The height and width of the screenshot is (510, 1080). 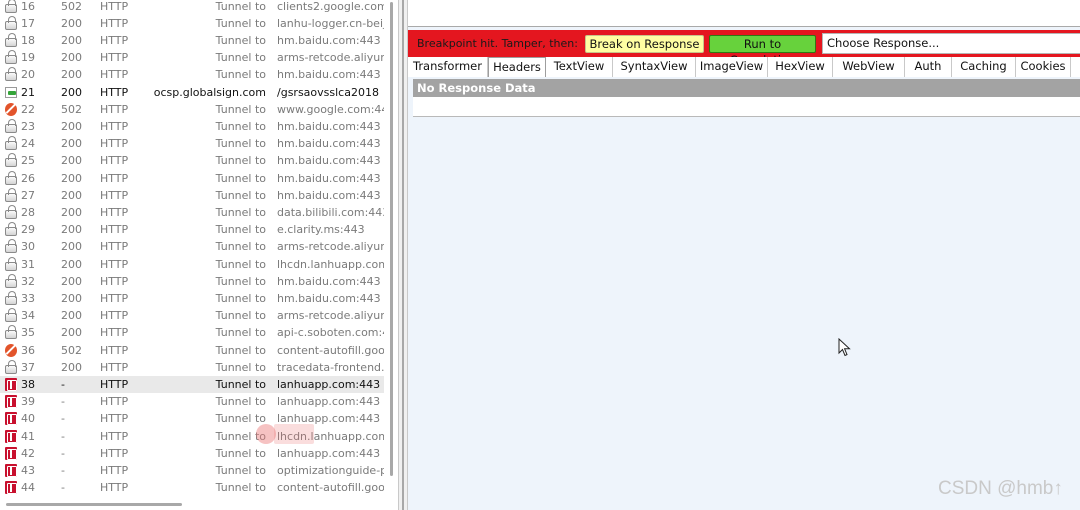 What do you see at coordinates (192, 126) in the screenshot?
I see `session-row: 23 200 HTTP Tunnel to hm.baidu.com:443` at bounding box center [192, 126].